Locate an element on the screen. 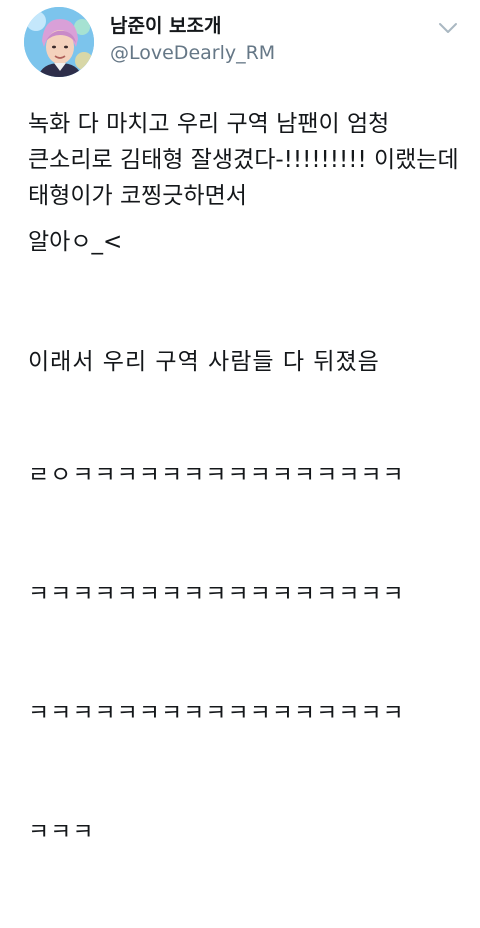 The width and height of the screenshot is (480, 928). display-name: 남준이 보조개 is located at coordinates (192, 26).